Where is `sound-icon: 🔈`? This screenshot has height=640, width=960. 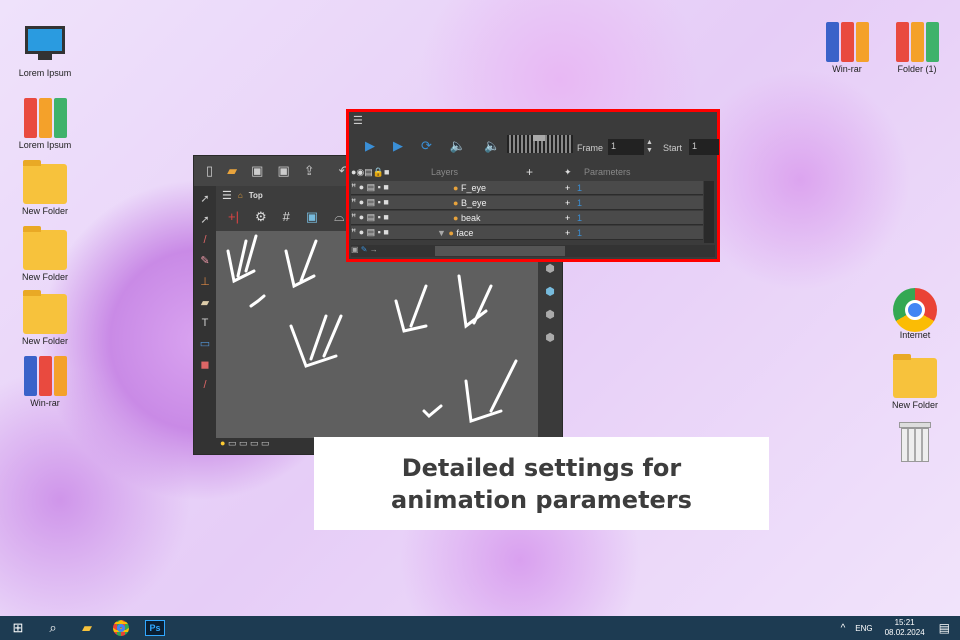 sound-icon: 🔈 is located at coordinates (458, 146).